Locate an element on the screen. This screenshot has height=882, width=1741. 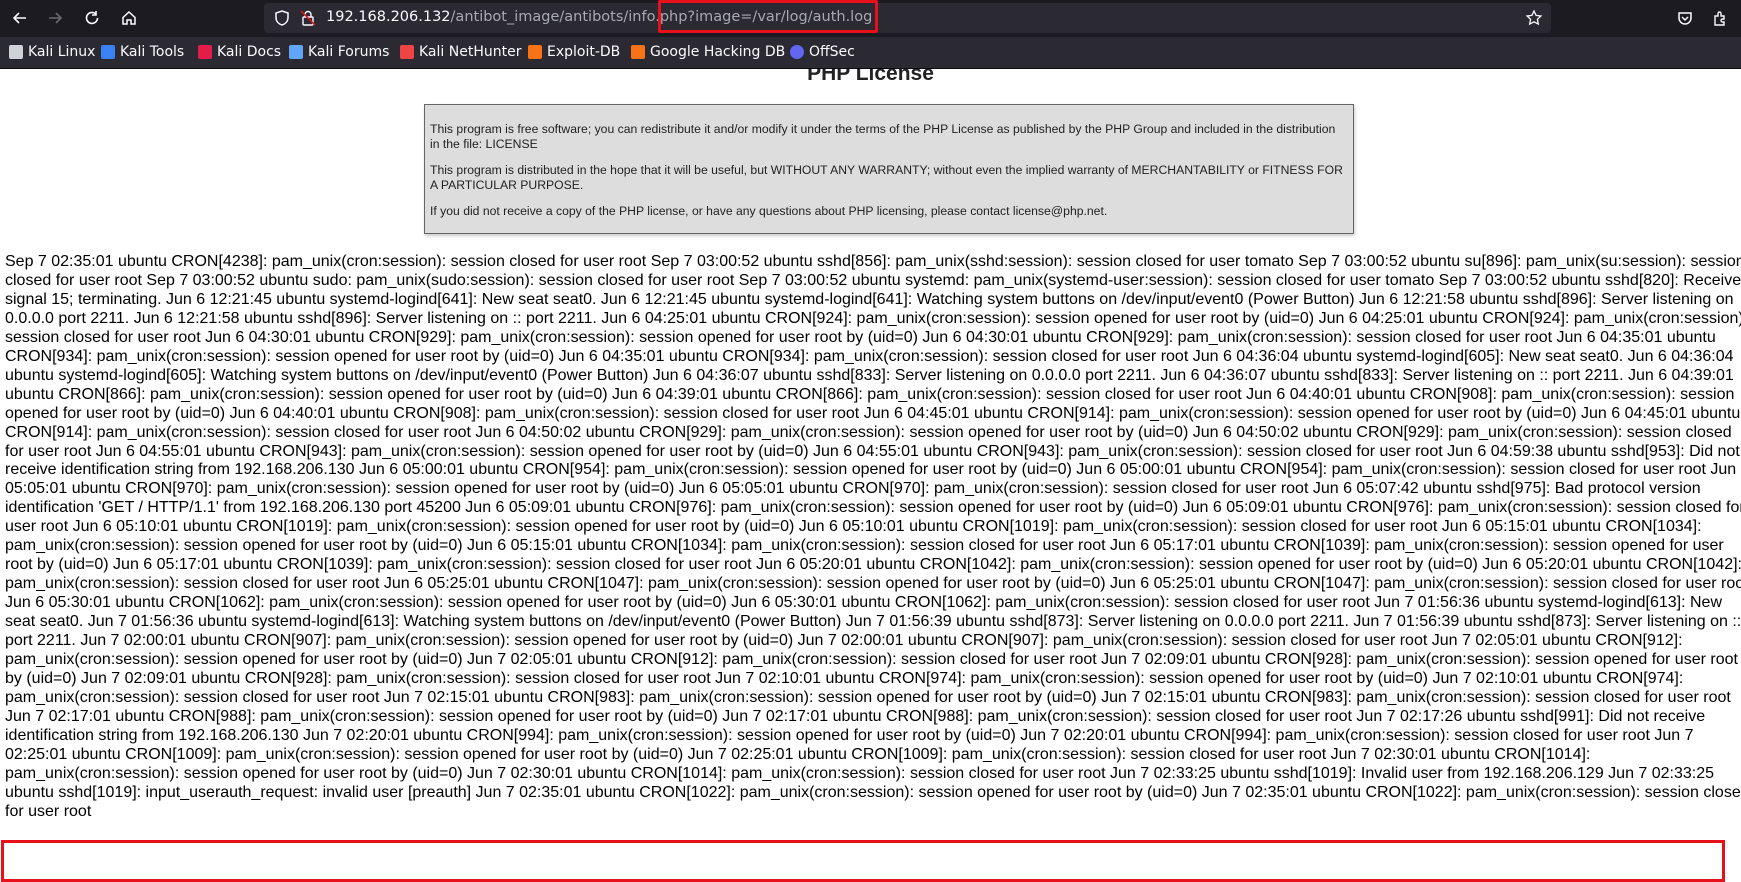
bookmark-kali-linux: Kali Linux is located at coordinates (52, 52).